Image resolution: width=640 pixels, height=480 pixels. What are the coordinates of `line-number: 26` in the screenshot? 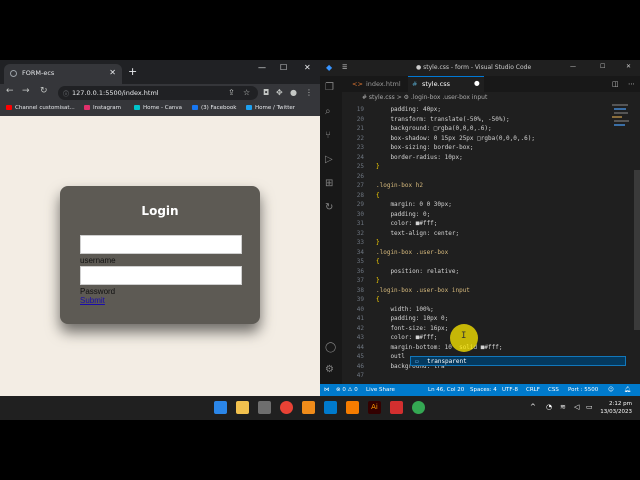 It's located at (360, 176).